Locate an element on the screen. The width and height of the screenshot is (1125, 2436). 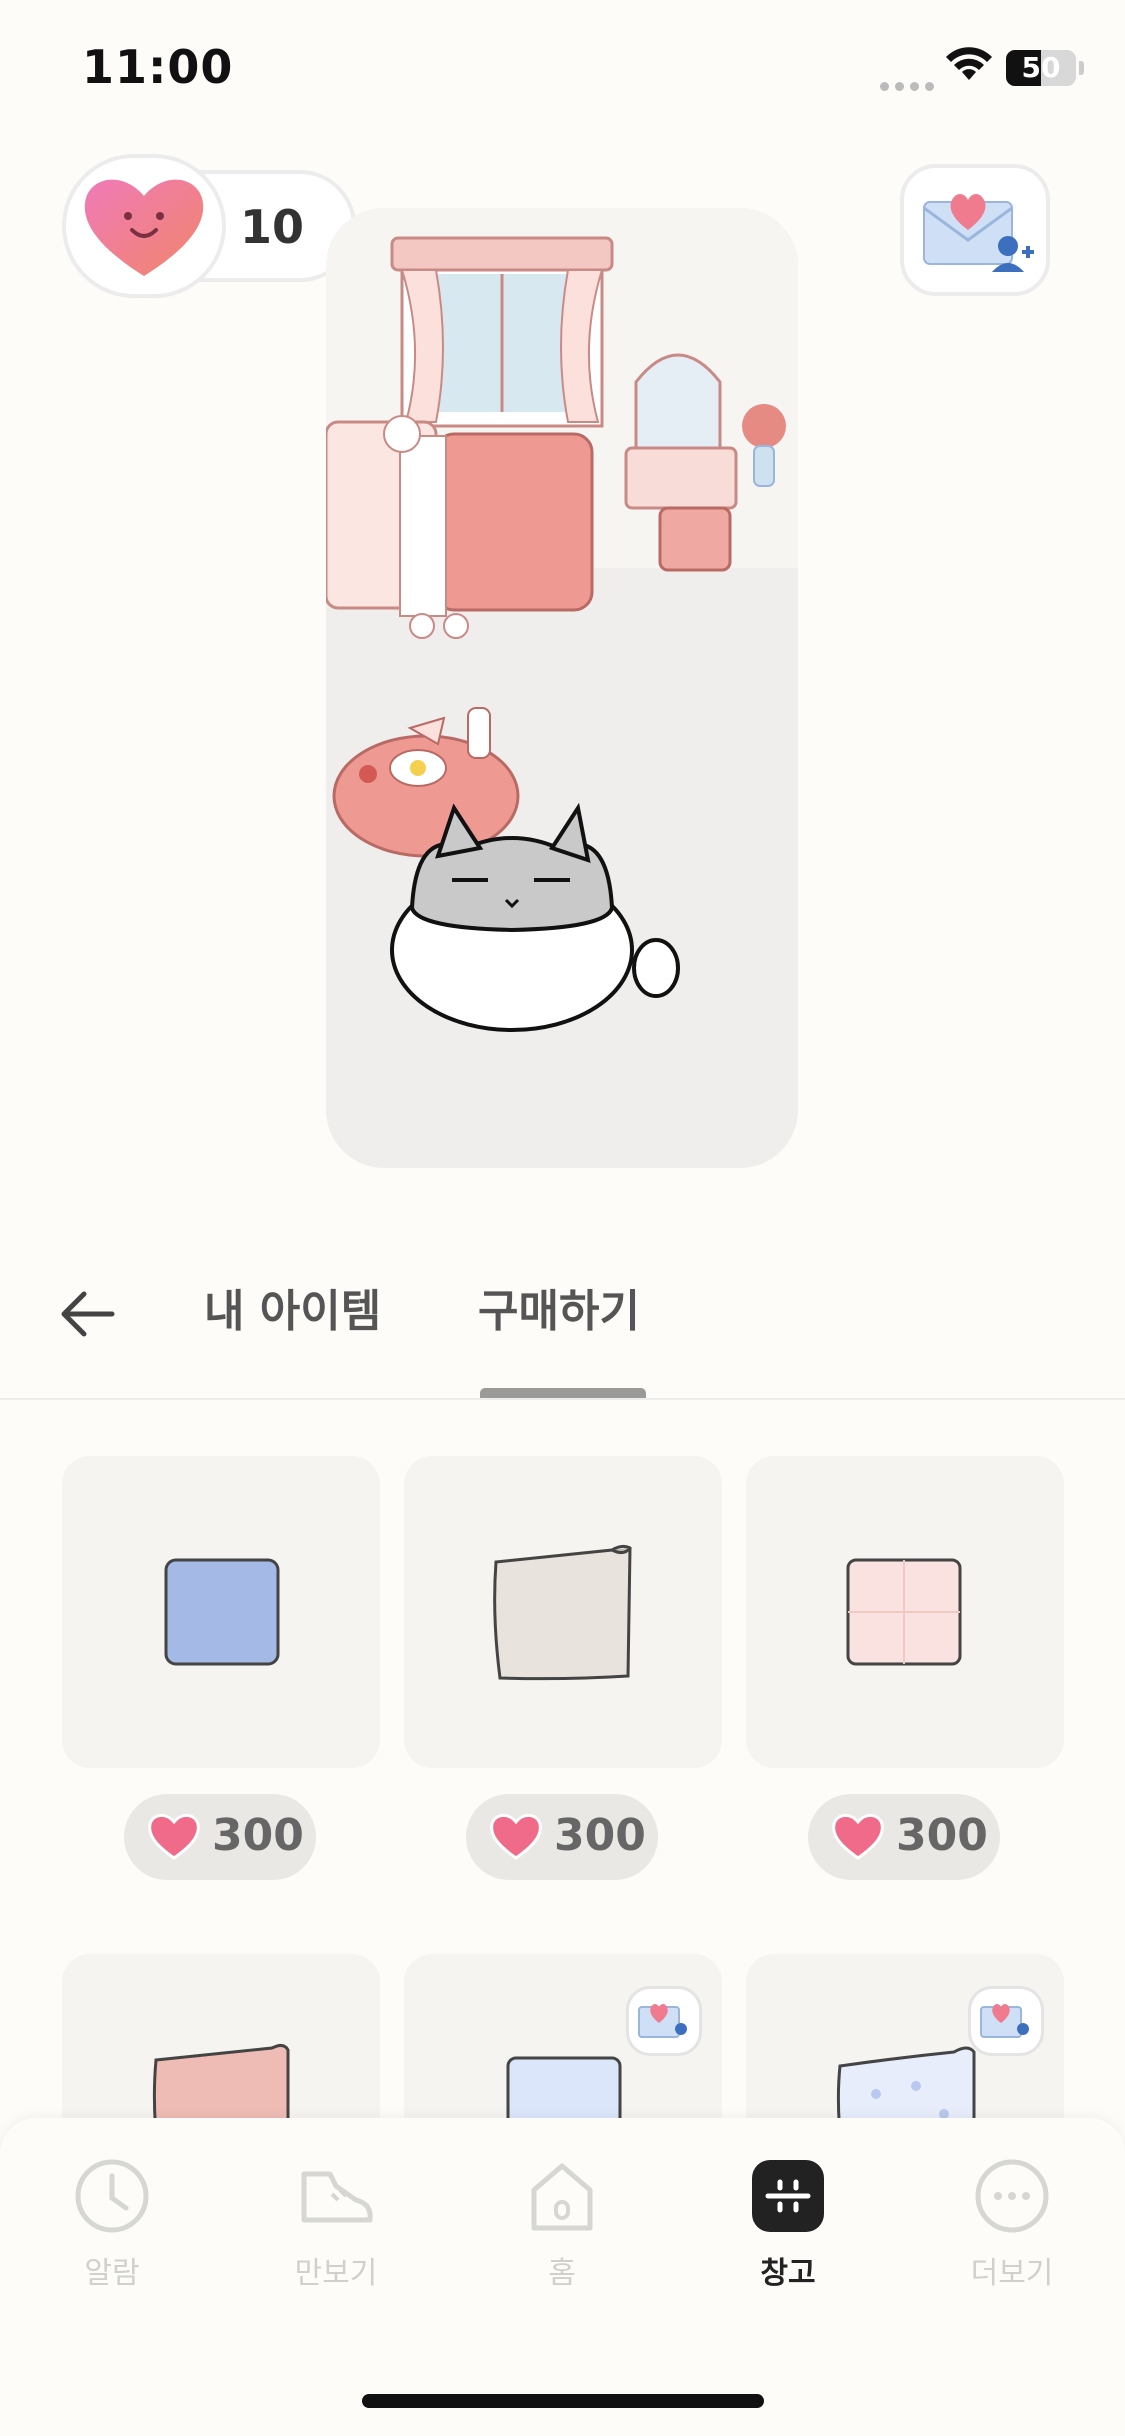
nav-more: 더보기 is located at coordinates (1012, 2224).